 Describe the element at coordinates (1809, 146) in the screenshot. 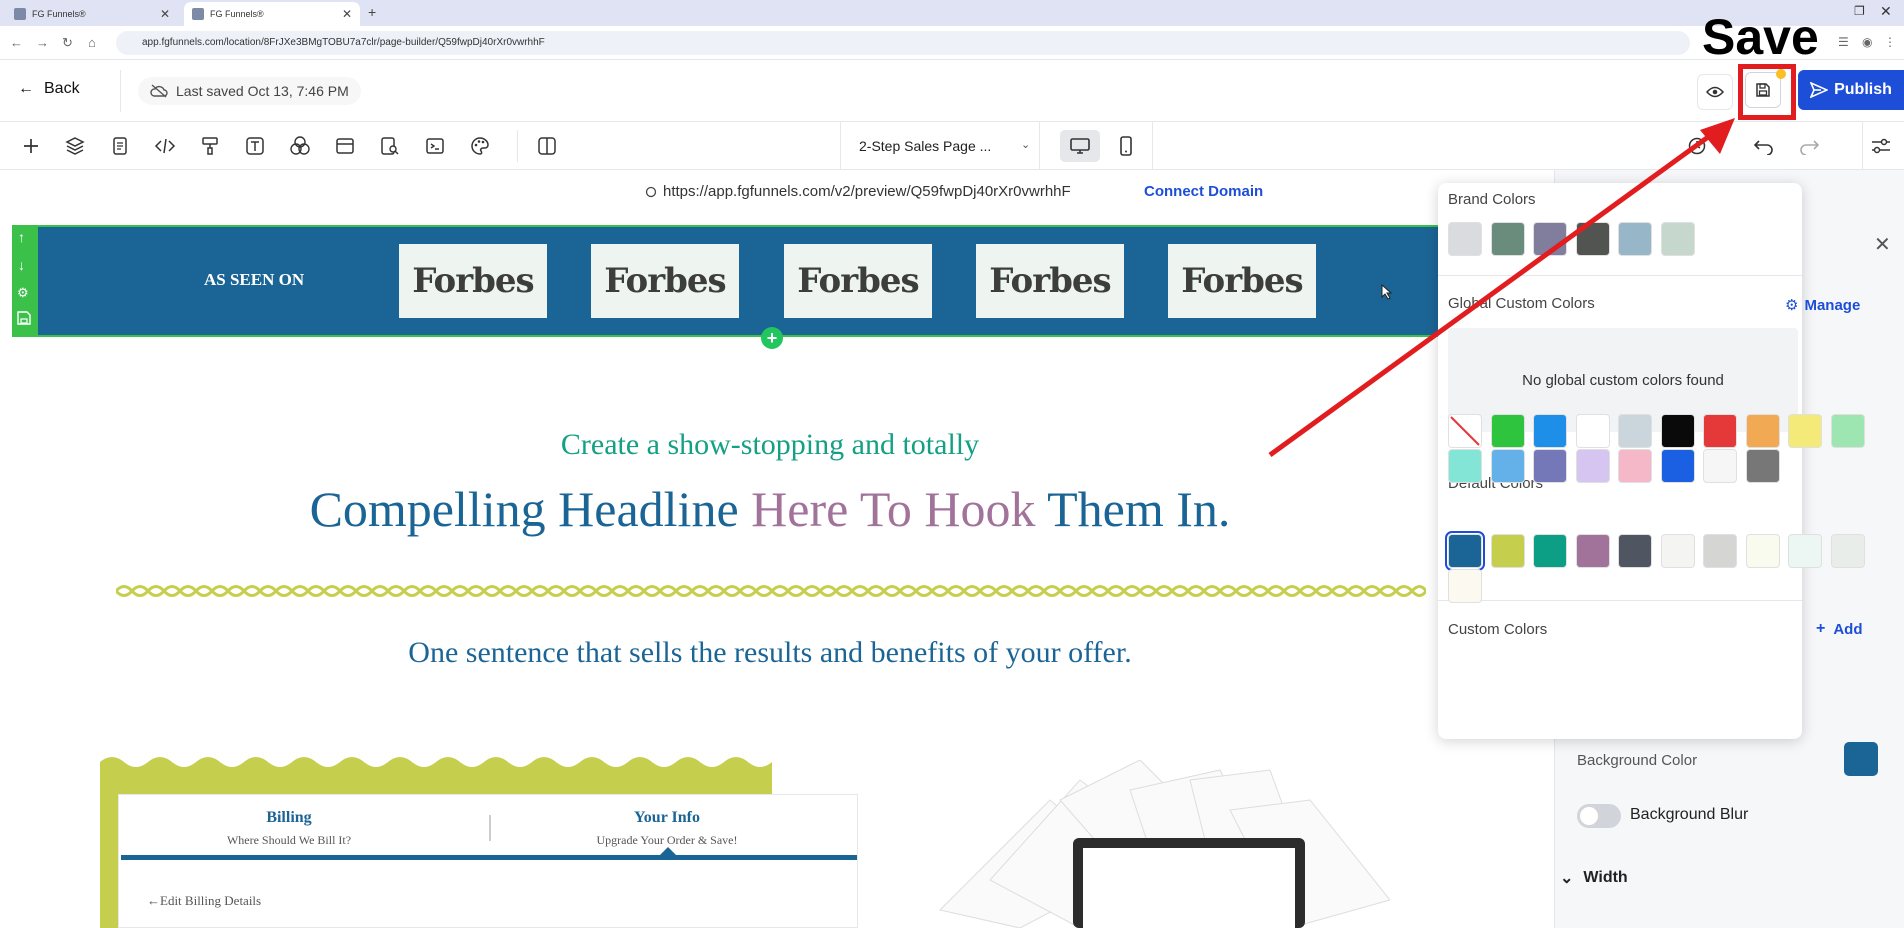

I see `redo-icon` at that location.